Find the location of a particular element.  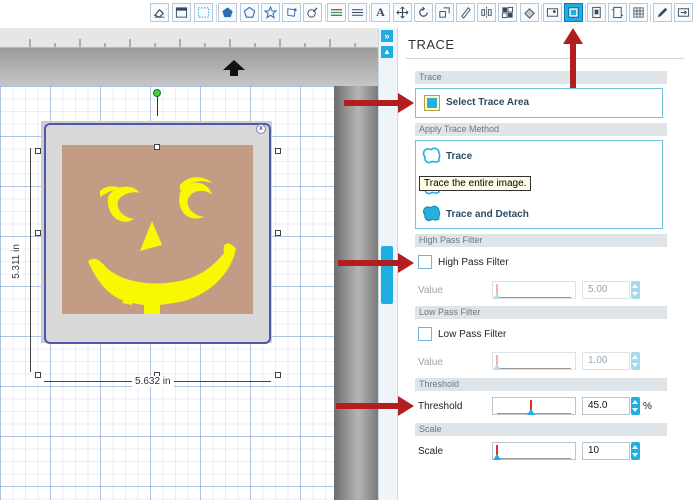

threshold-value-input: 45.0 is located at coordinates (606, 406).